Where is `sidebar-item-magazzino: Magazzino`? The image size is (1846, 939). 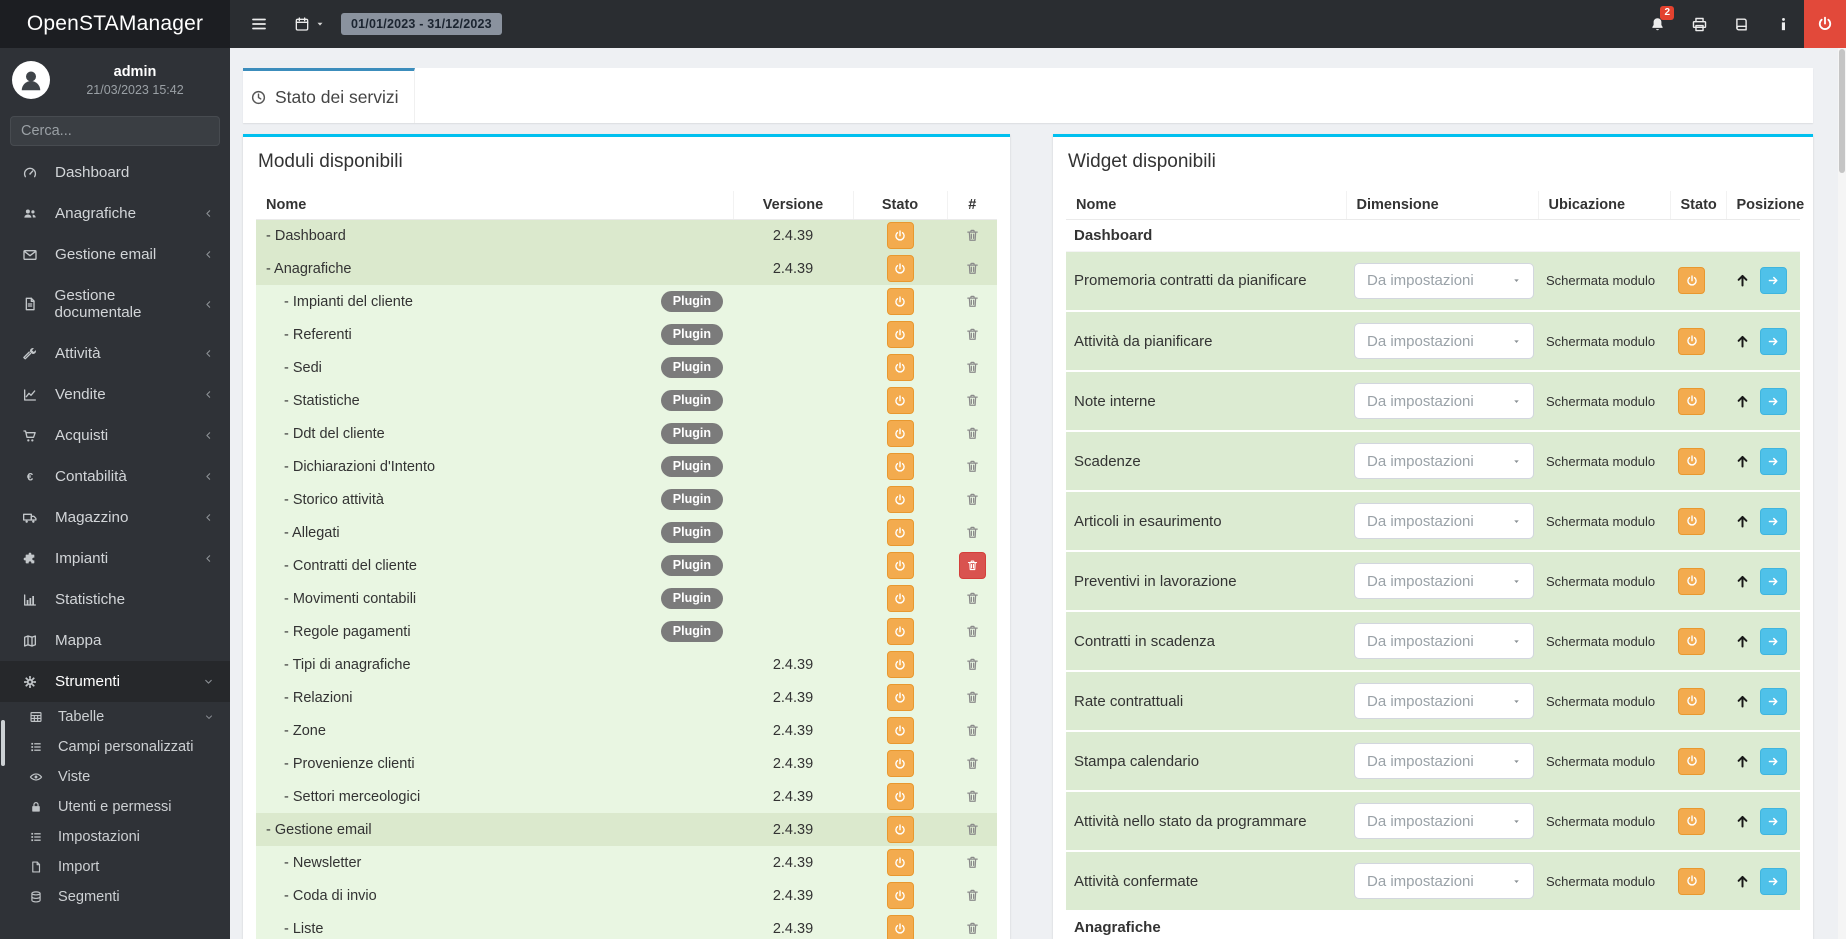 sidebar-item-magazzino: Magazzino is located at coordinates (115, 517).